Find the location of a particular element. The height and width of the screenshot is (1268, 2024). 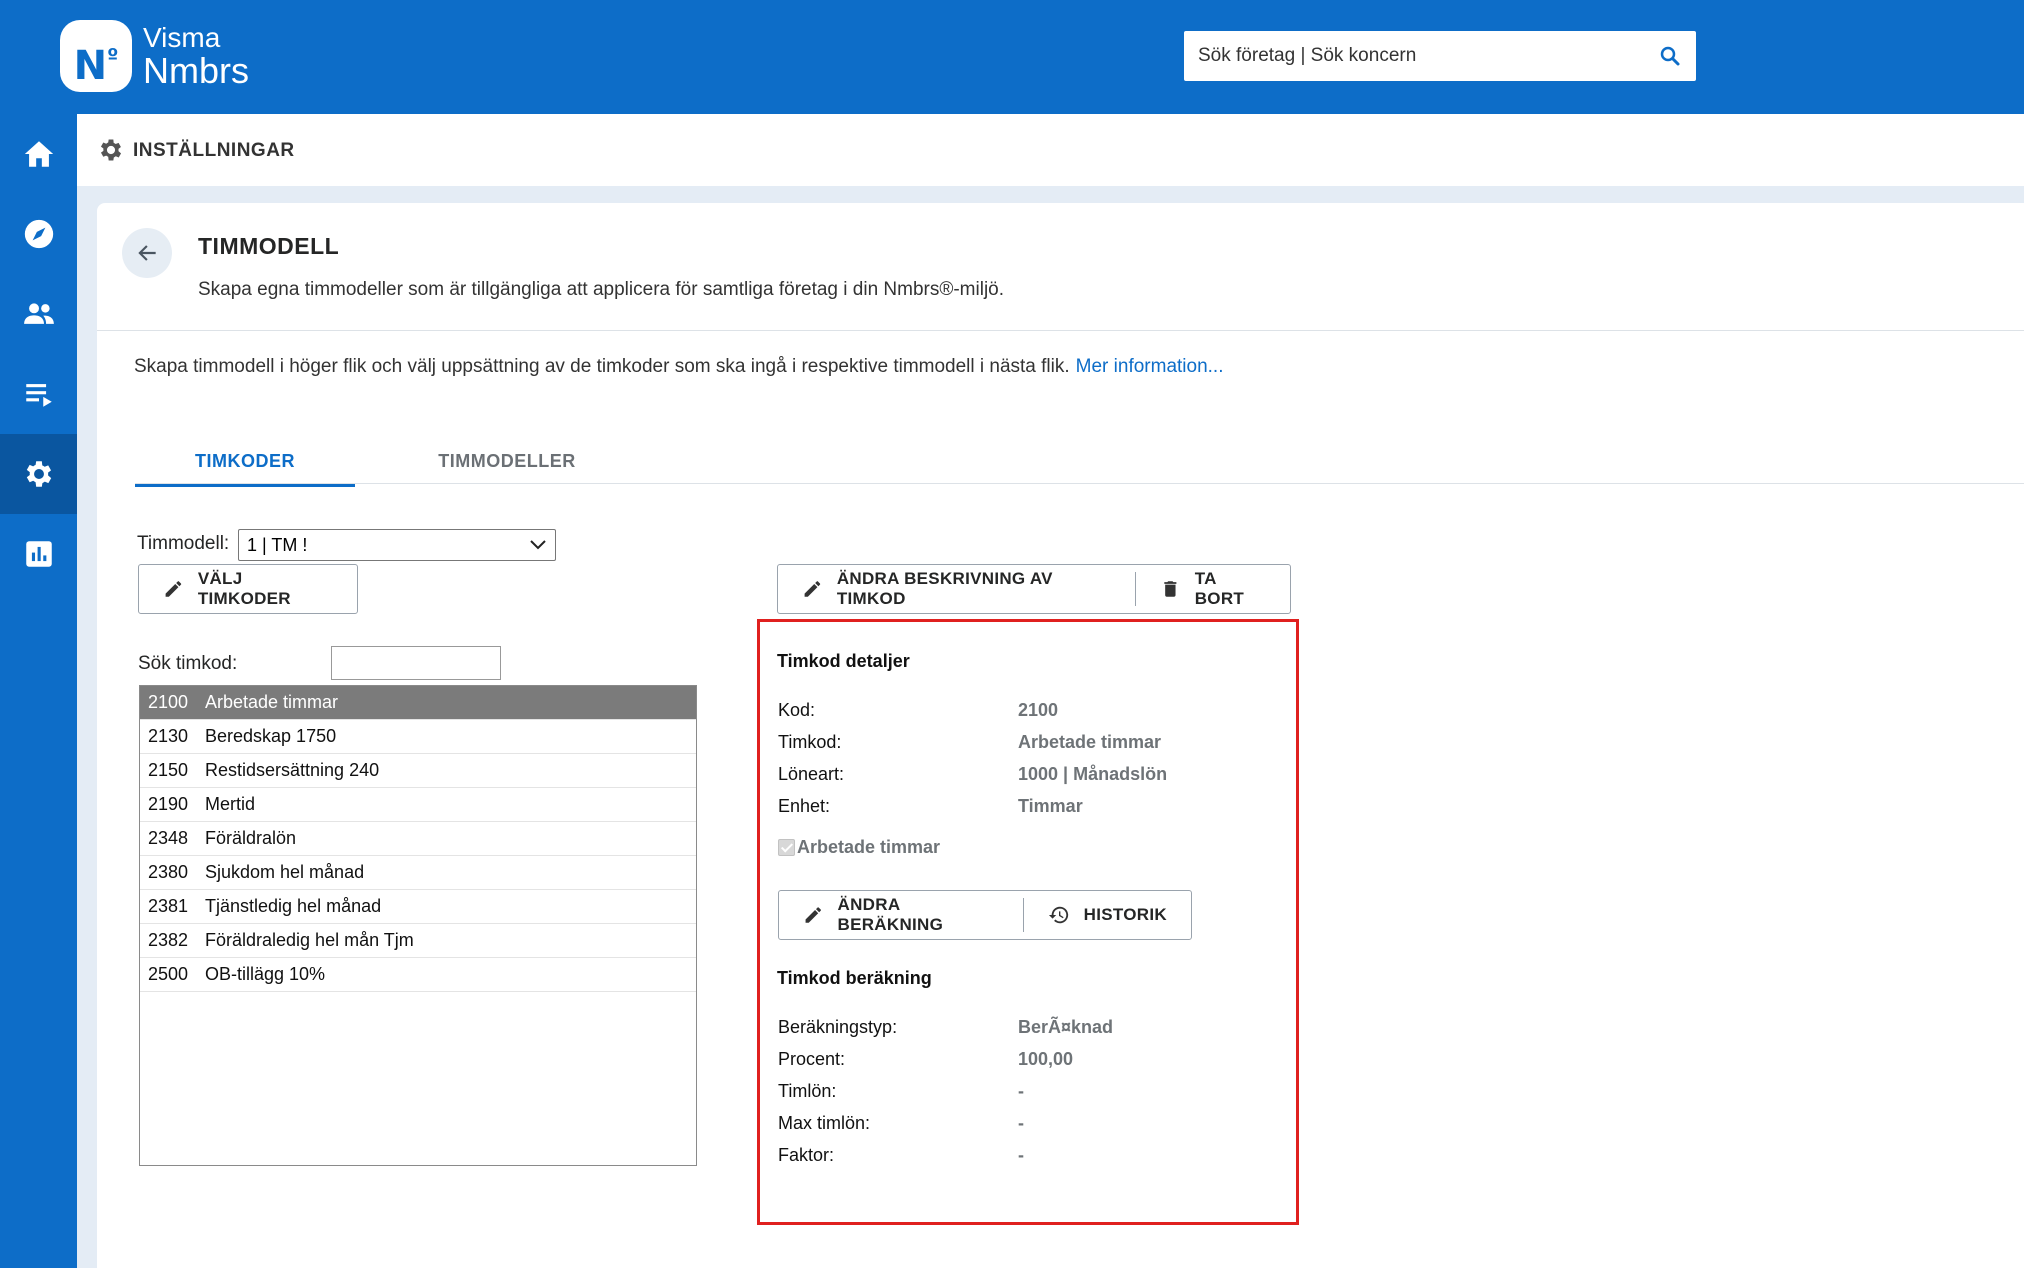

sidebar-item-home is located at coordinates (38, 154).